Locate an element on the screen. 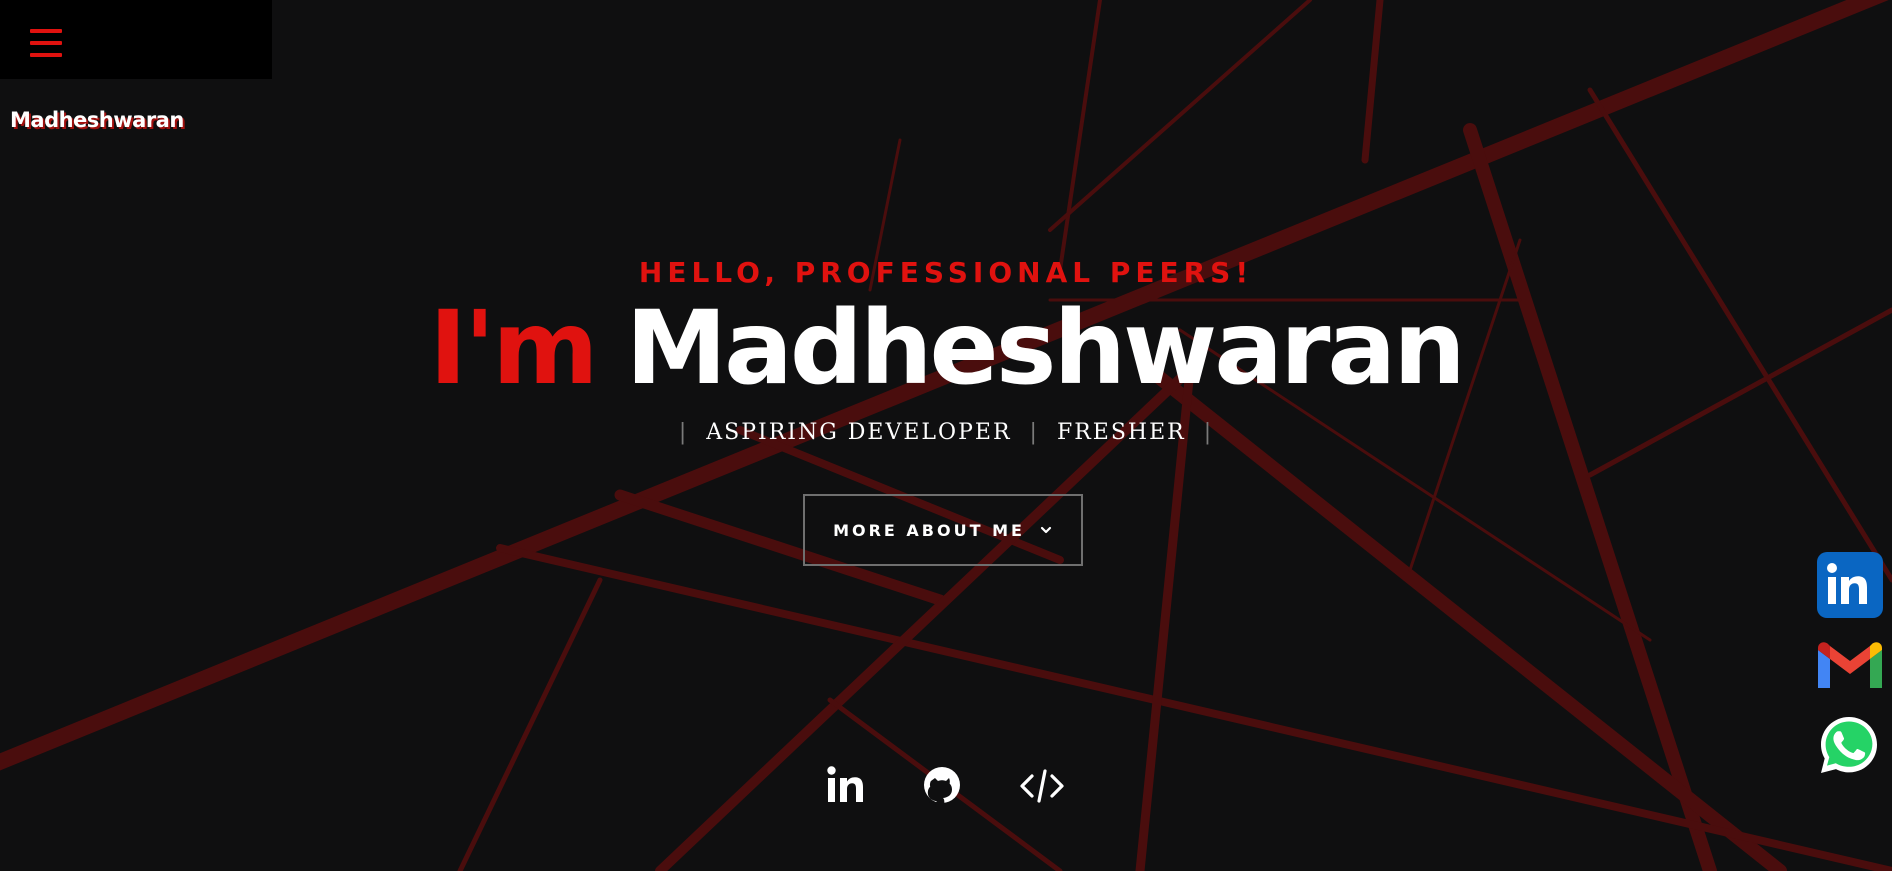 This screenshot has height=871, width=1892. role-aspiring-developer: ASPIRING DEVELOPER is located at coordinates (859, 432).